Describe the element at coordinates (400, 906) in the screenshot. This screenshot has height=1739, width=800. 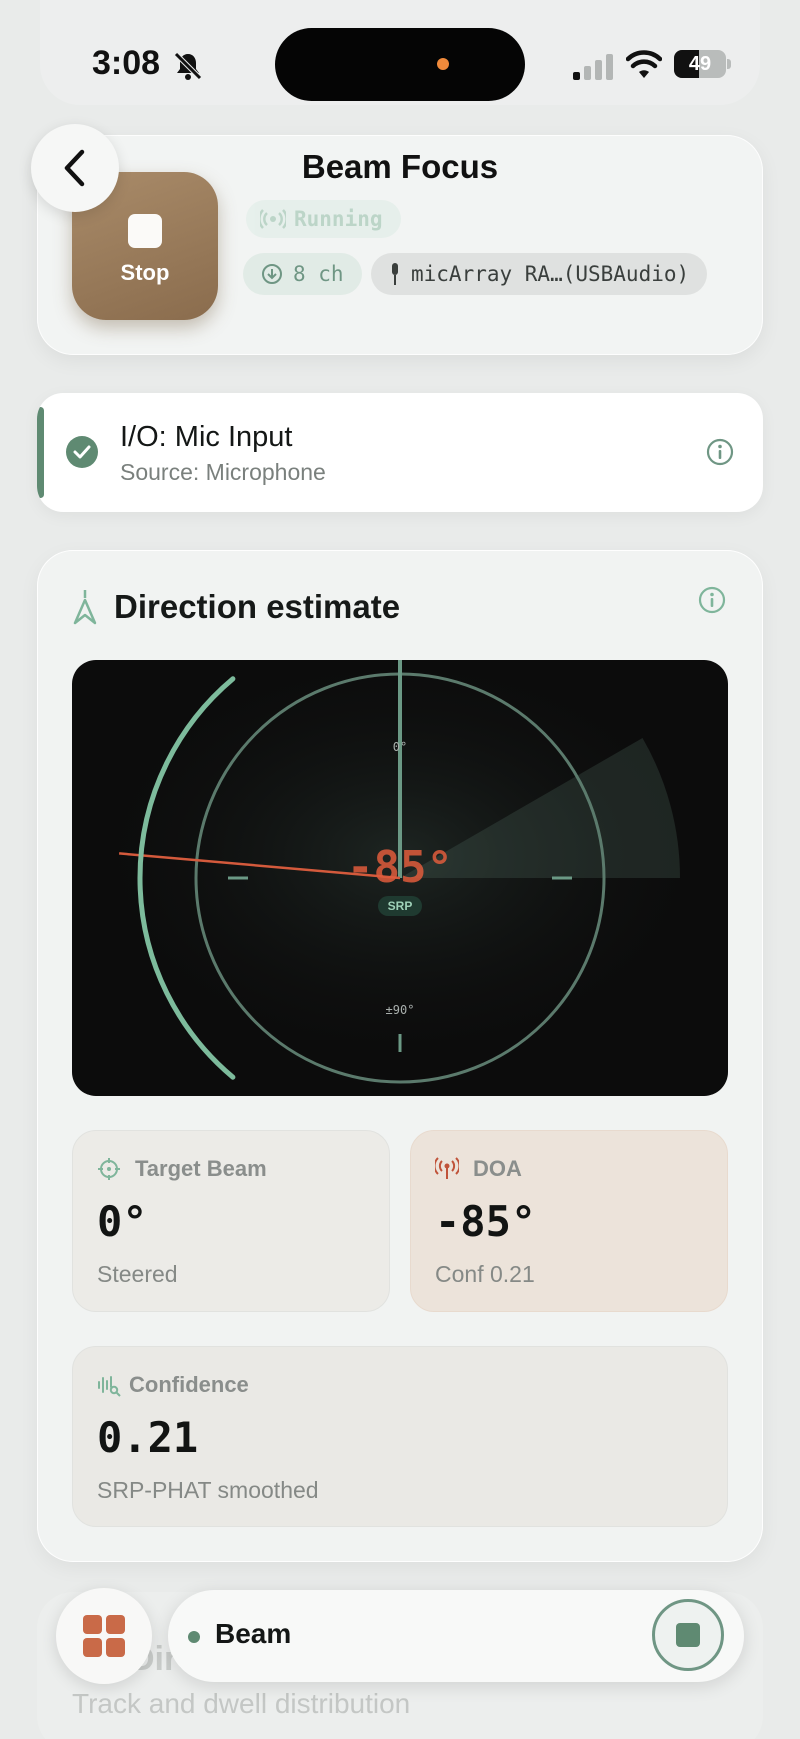
I see `srp-badge: SRP` at that location.